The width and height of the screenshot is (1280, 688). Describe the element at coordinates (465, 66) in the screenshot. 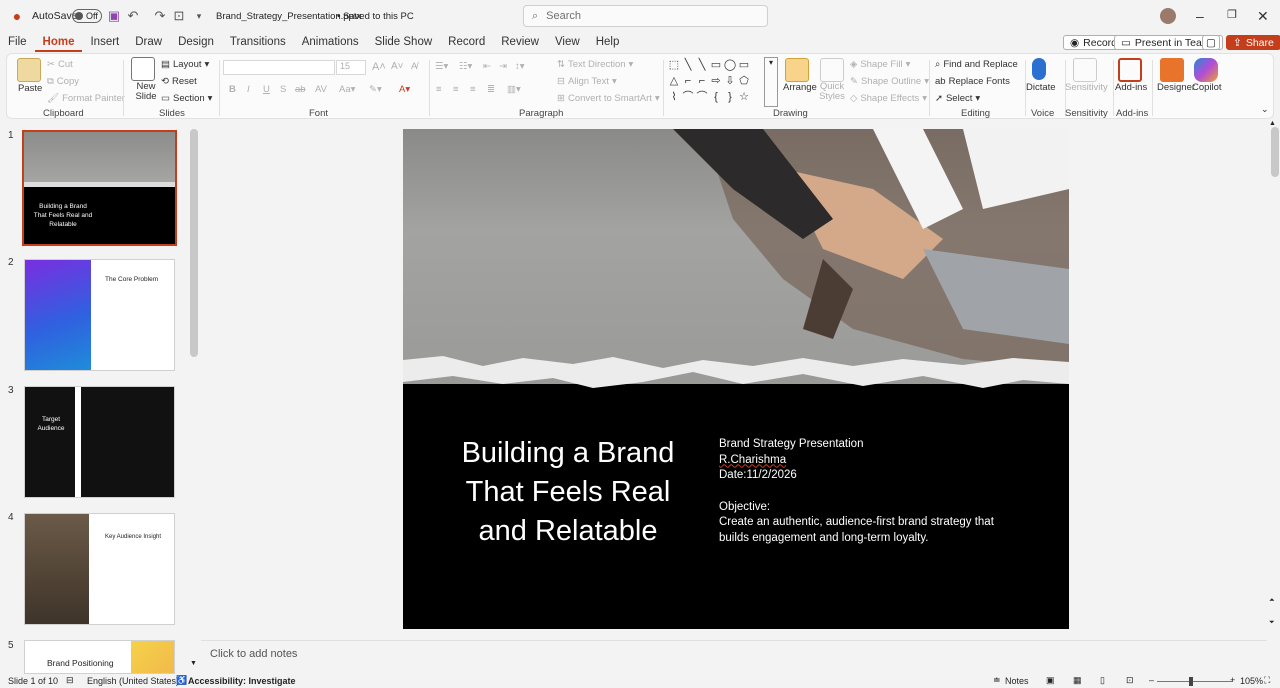

I see `numbering-icon: ☷▾` at that location.